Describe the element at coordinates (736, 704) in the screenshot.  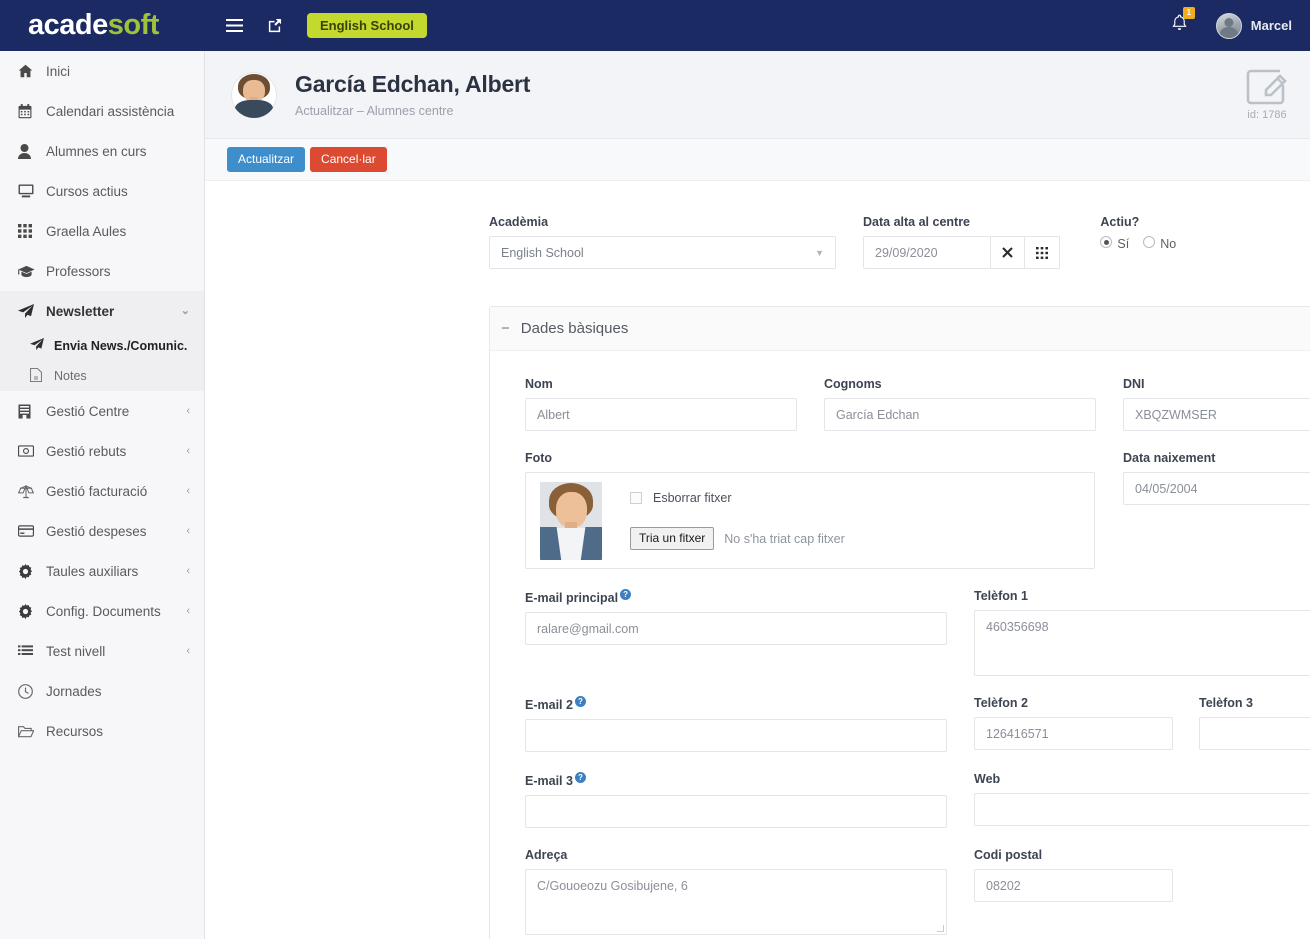
I see `email2-label: E-mail 2?` at that location.